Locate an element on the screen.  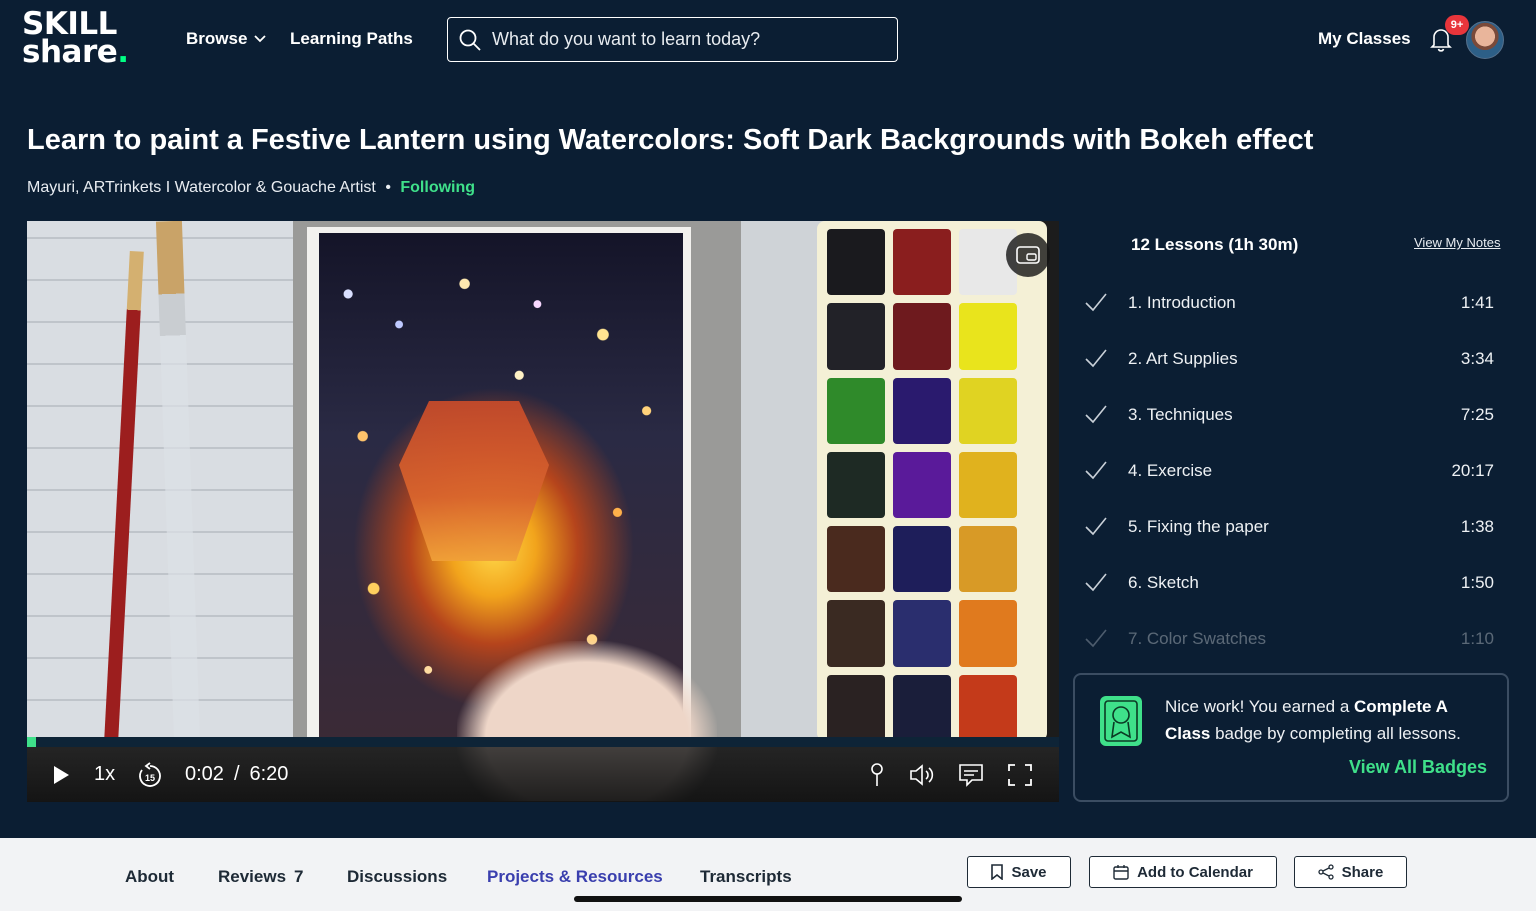
lesson-name: 2. Art Supplies is located at coordinates (1183, 358).